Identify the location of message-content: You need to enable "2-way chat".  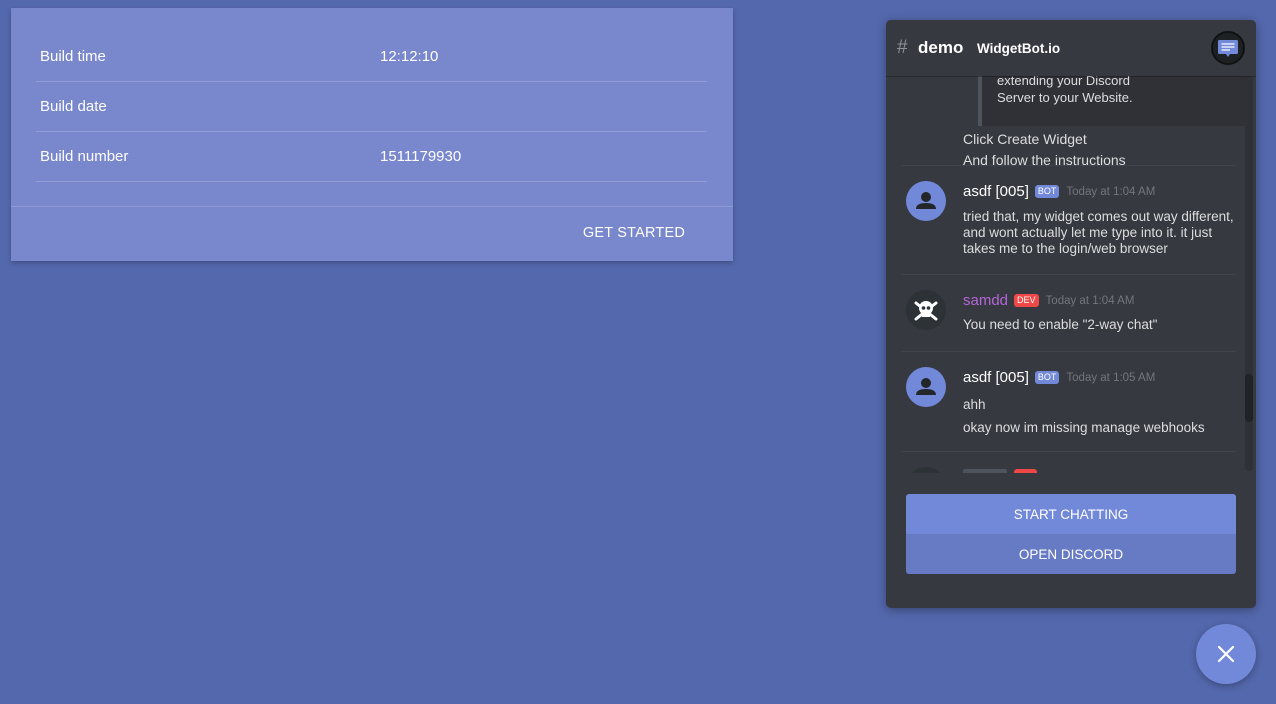
(1060, 324).